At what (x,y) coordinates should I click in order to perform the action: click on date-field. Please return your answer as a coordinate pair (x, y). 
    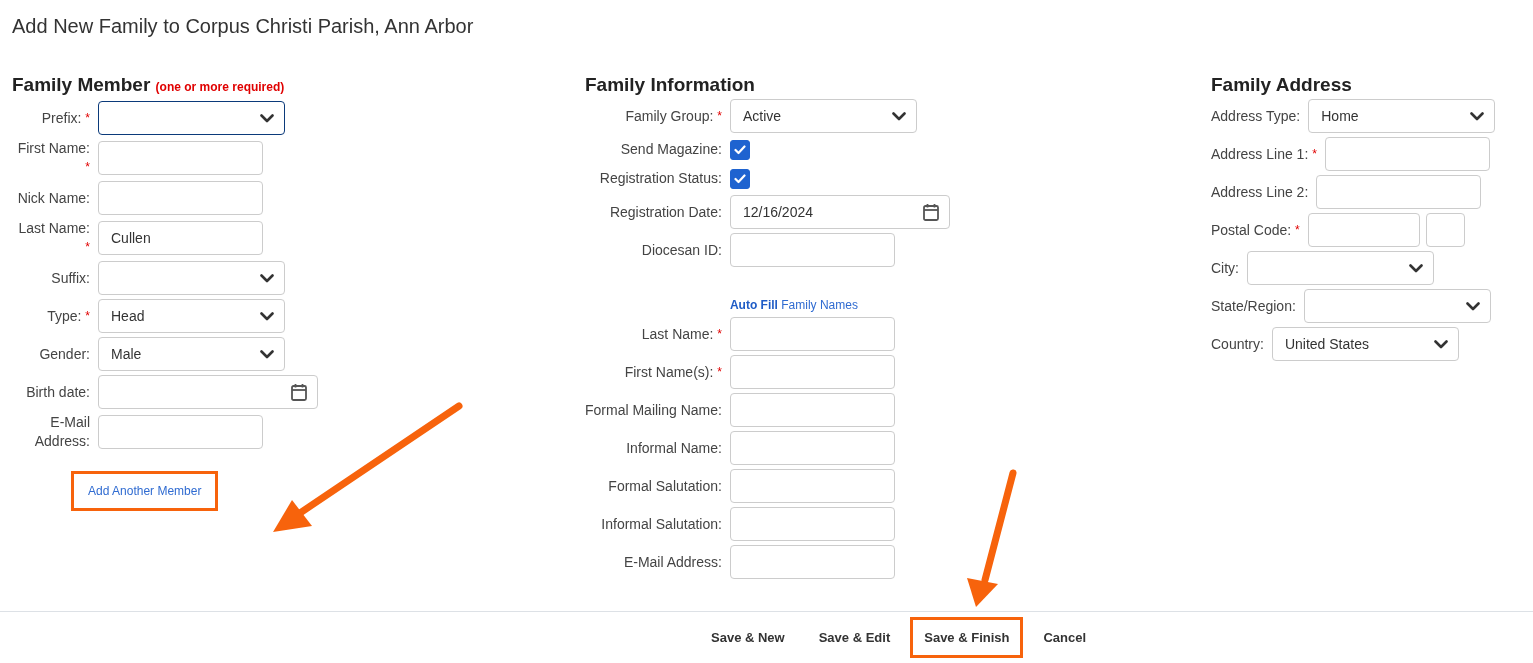
    Looking at the image, I should click on (208, 392).